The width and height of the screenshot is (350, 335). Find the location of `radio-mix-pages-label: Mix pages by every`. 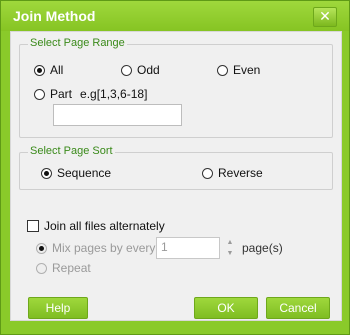

radio-mix-pages-label: Mix pages by every is located at coordinates (104, 248).